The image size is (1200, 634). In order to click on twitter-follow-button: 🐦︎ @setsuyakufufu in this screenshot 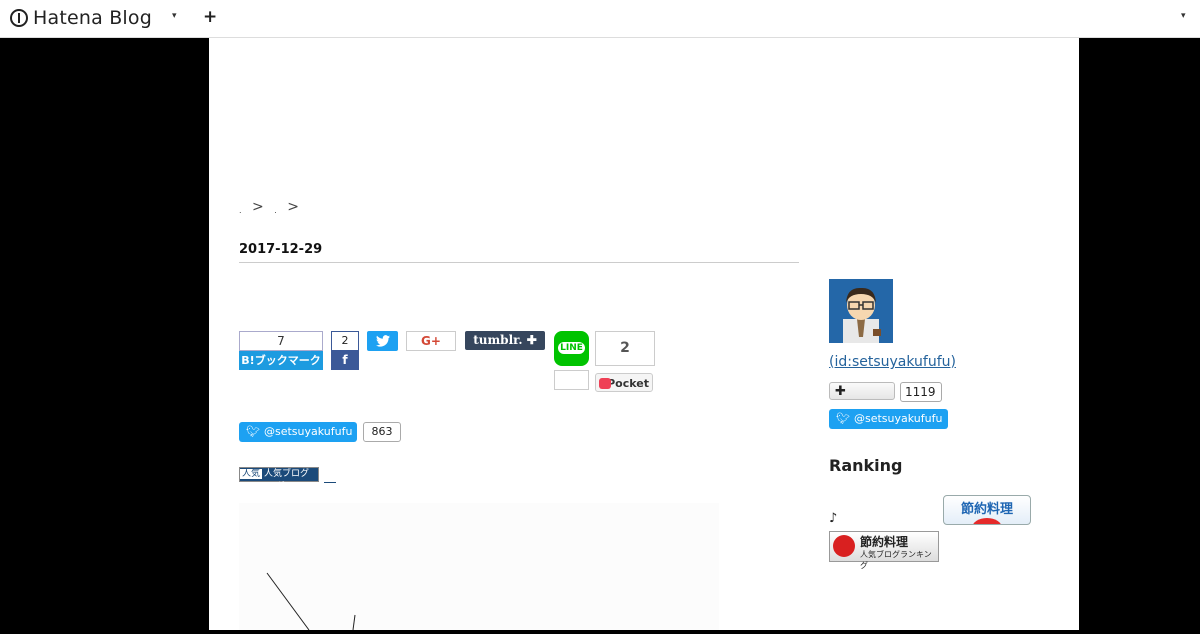, I will do `click(298, 432)`.